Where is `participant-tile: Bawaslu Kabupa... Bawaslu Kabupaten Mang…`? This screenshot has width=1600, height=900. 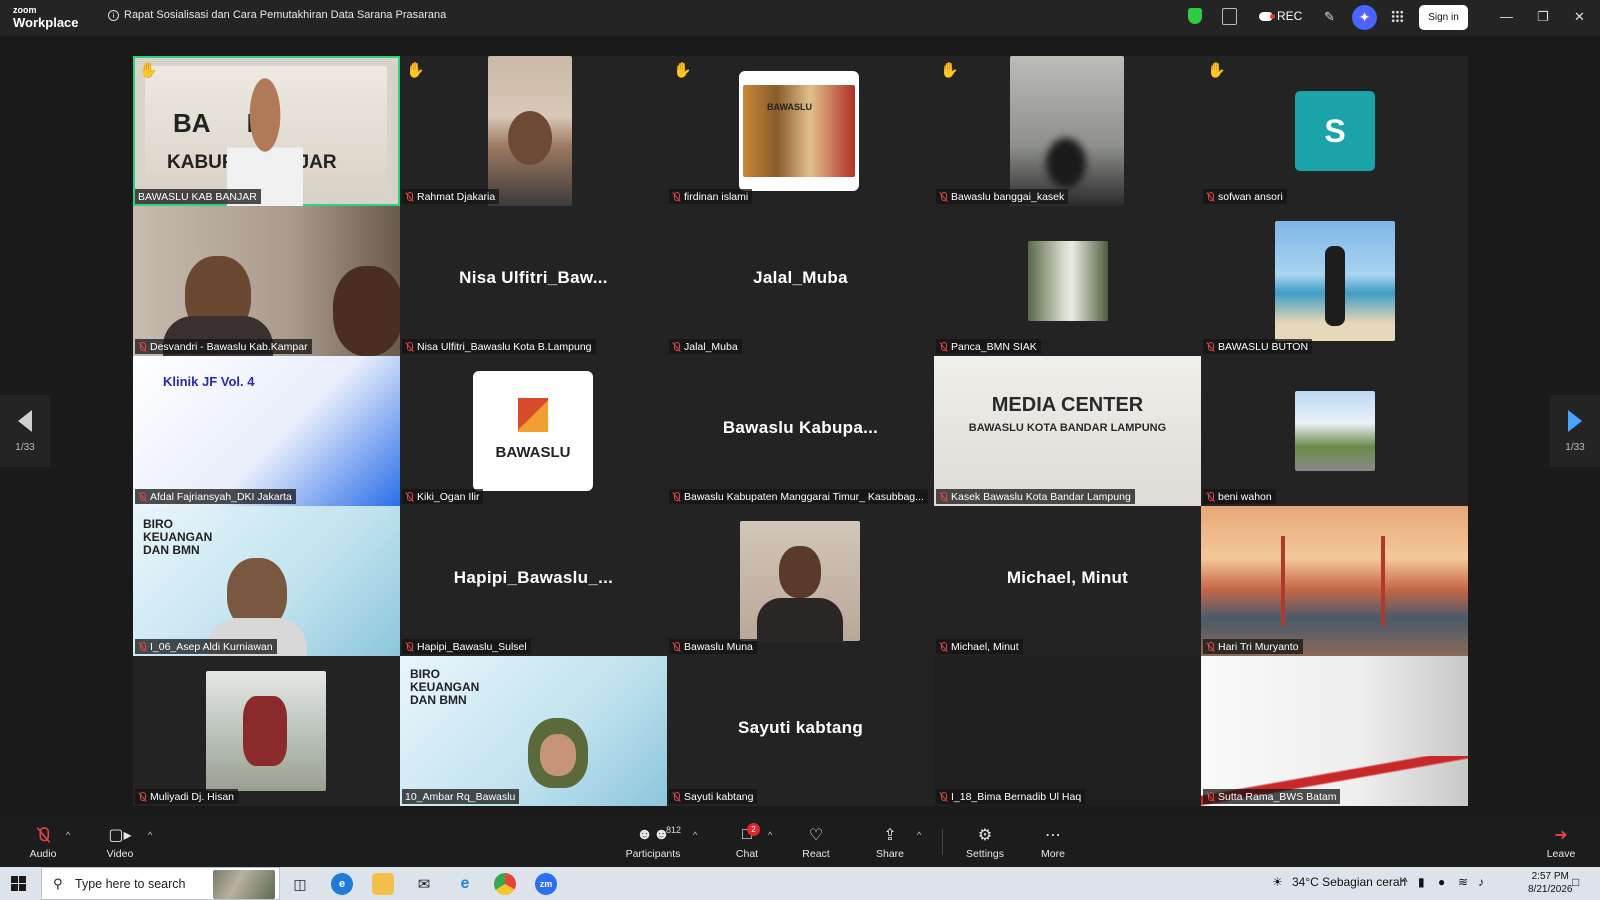
participant-tile: Bawaslu Kabupa... Bawaslu Kabupaten Mang… is located at coordinates (800, 431).